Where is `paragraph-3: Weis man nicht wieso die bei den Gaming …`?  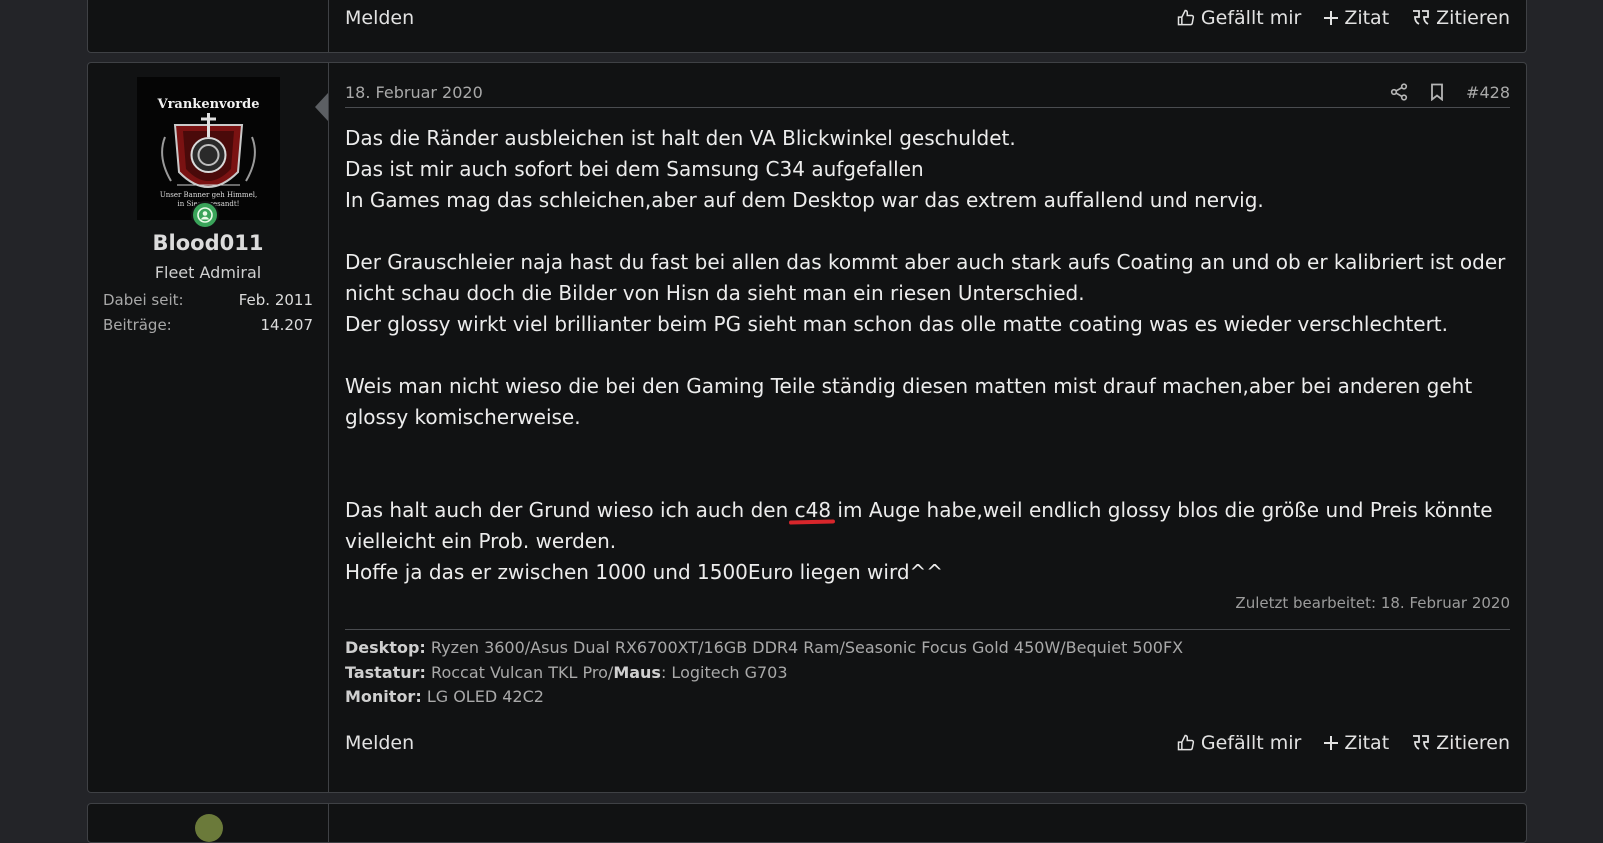
paragraph-3: Weis man nicht wieso die bei den Gaming … is located at coordinates (927, 402).